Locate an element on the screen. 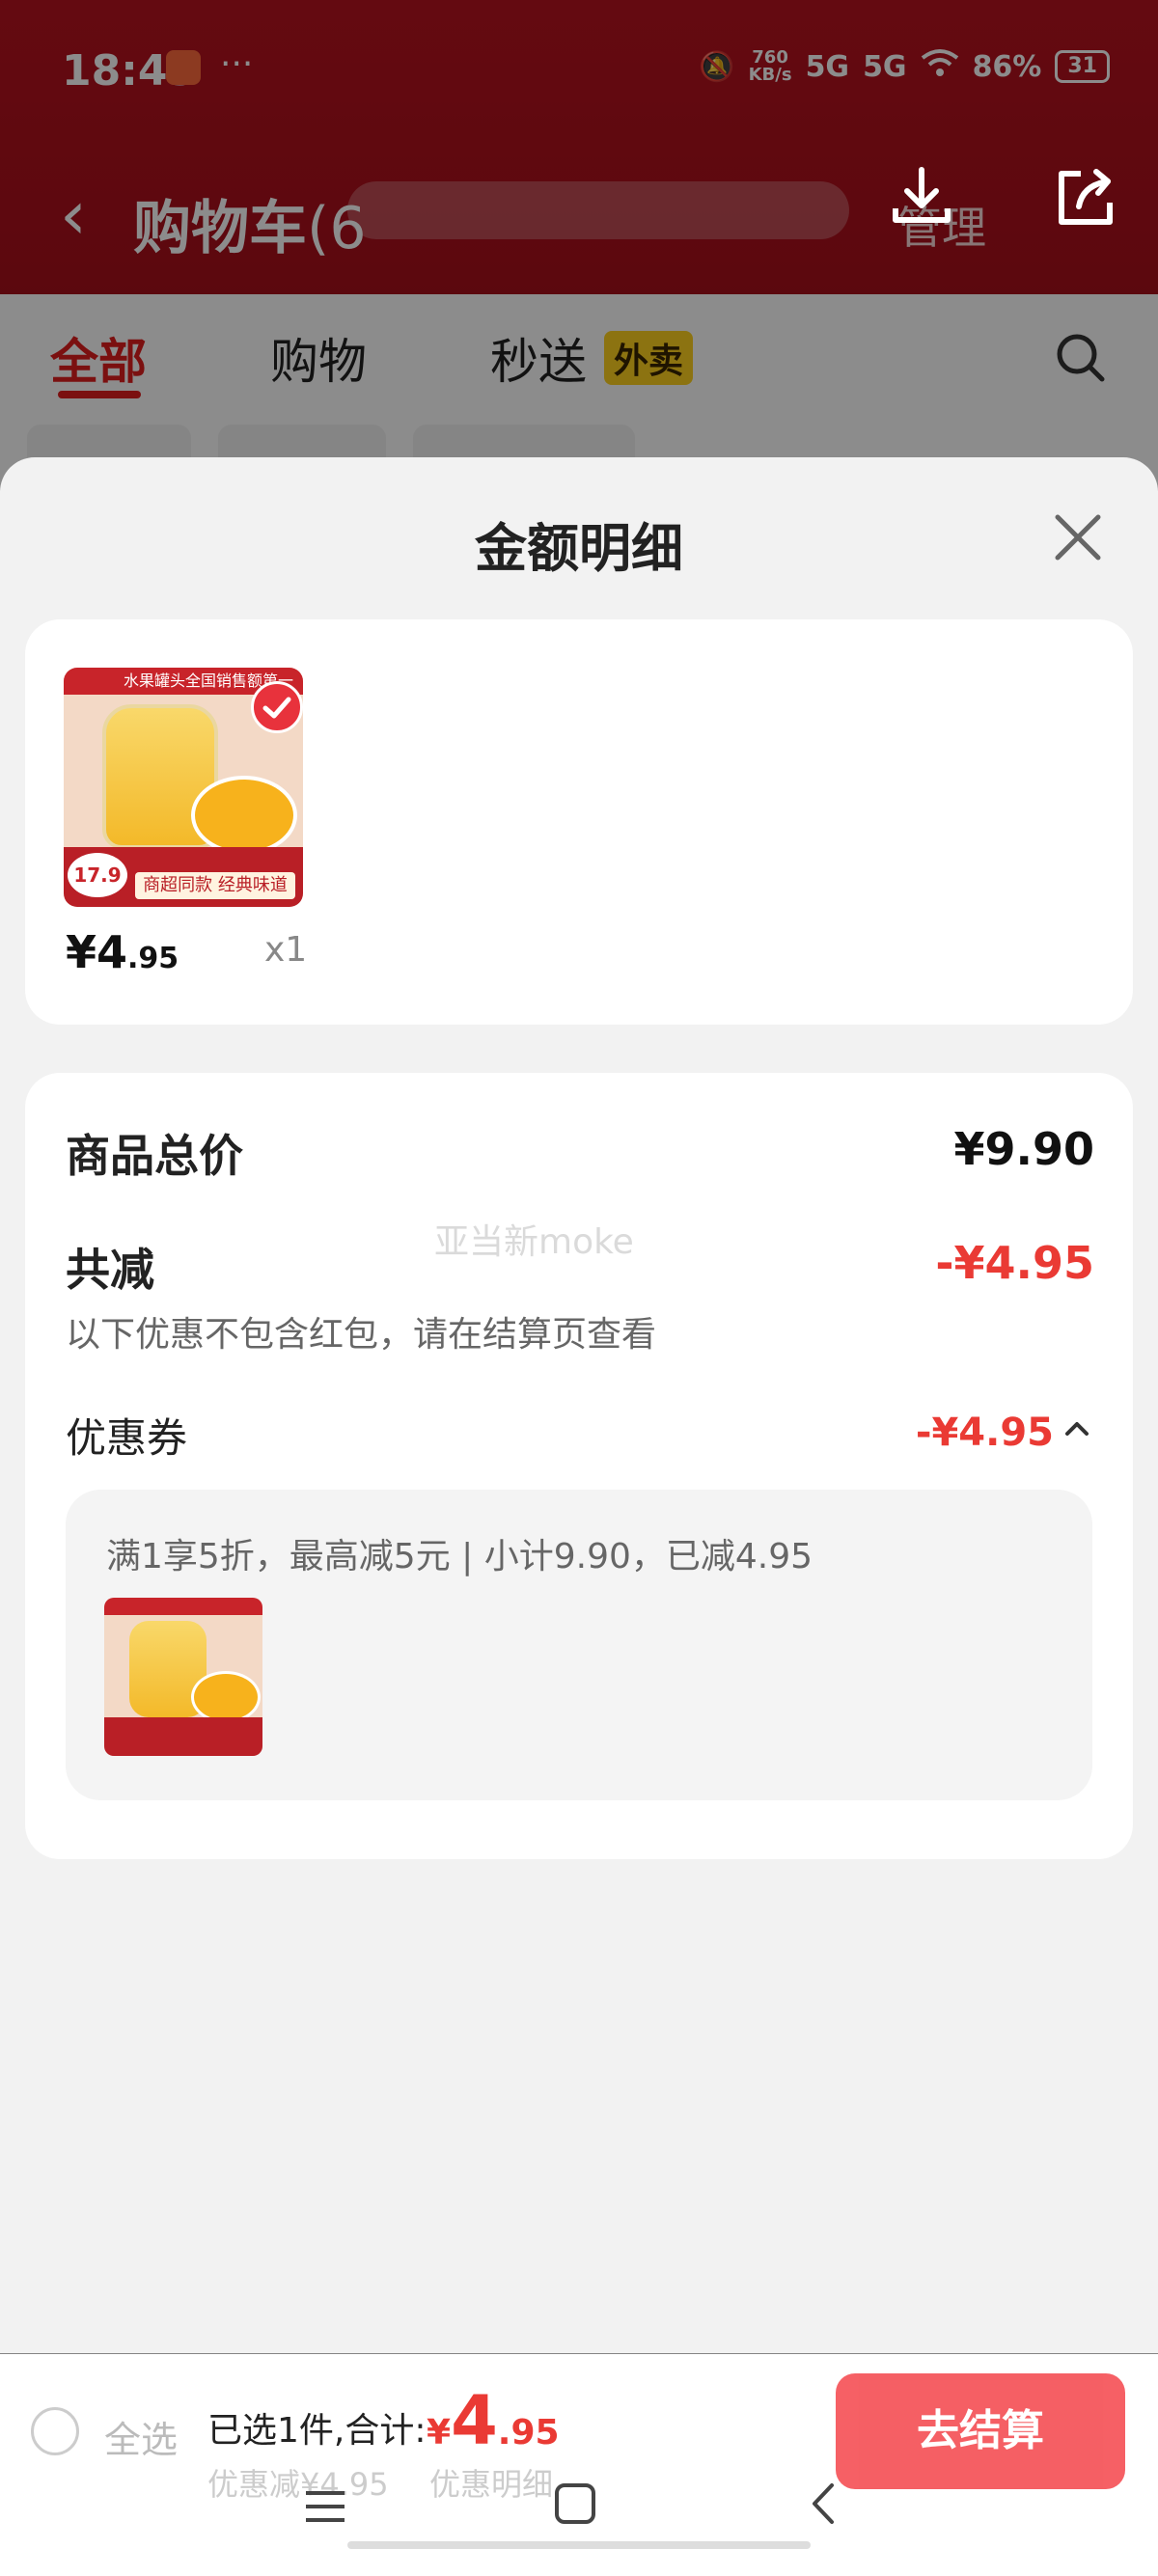 The image size is (1158, 2576). item-price-symbol: ¥ is located at coordinates (81, 952).